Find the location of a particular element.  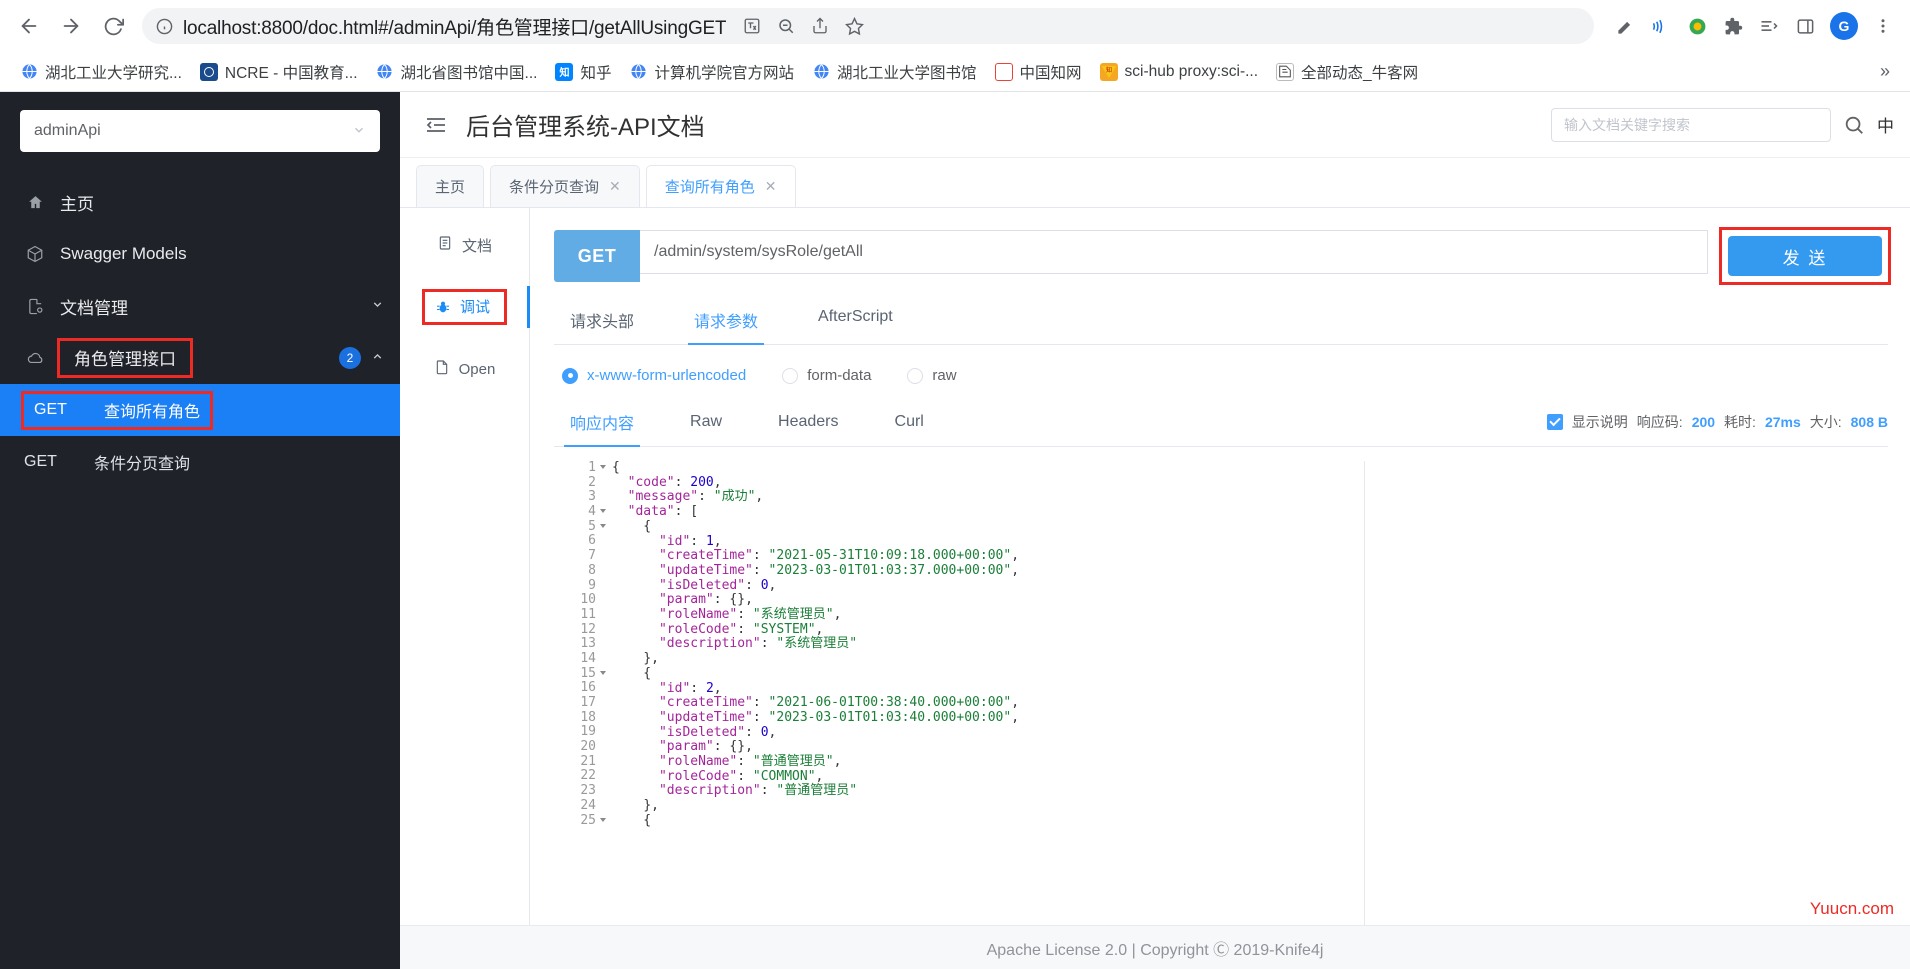

bookmark-item: 知知乎 is located at coordinates (583, 72).